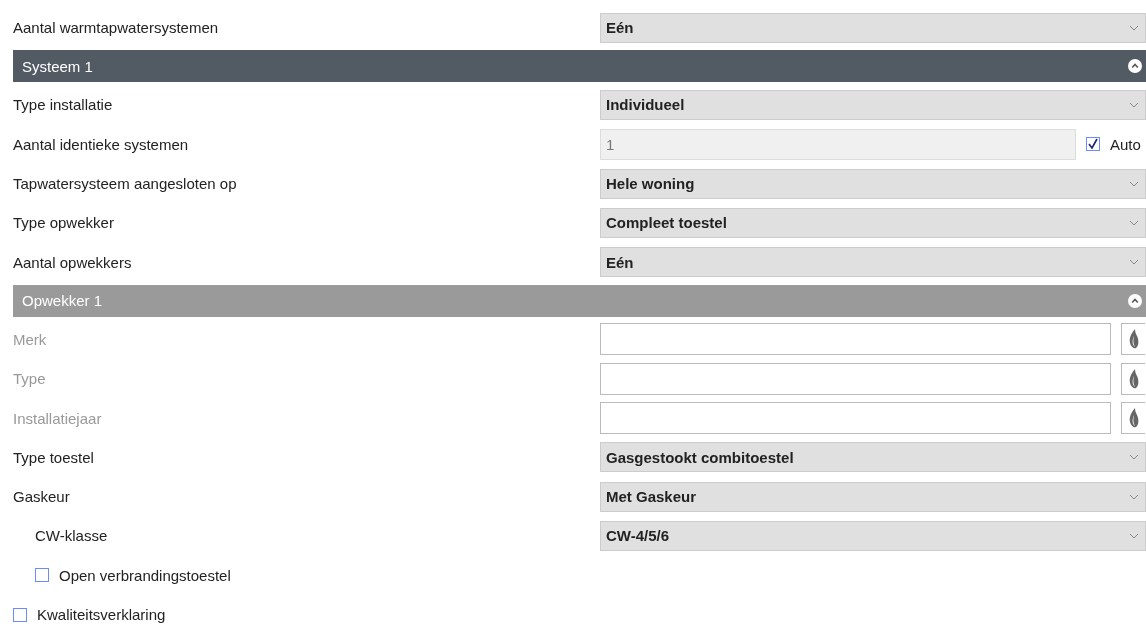 This screenshot has width=1146, height=644. What do you see at coordinates (63, 105) in the screenshot?
I see `field-label: Type installatie` at bounding box center [63, 105].